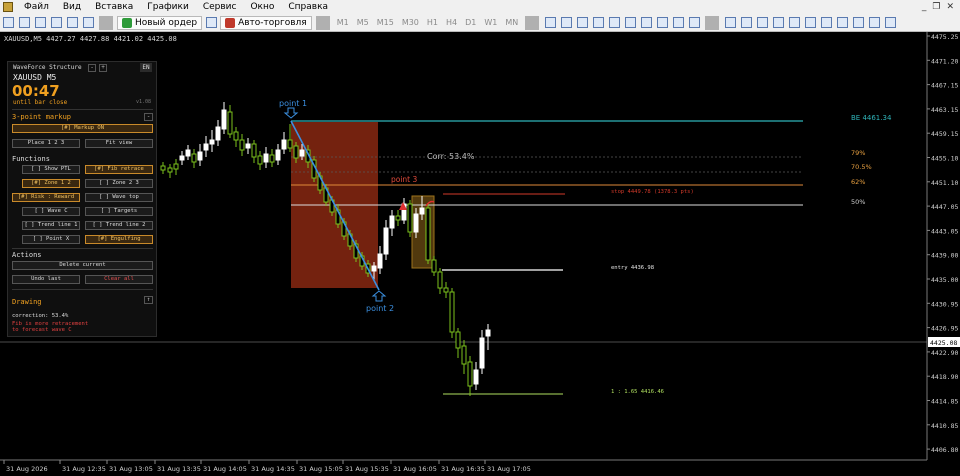 The height and width of the screenshot is (476, 960). I want to click on trendline-icon, so click(614, 23).